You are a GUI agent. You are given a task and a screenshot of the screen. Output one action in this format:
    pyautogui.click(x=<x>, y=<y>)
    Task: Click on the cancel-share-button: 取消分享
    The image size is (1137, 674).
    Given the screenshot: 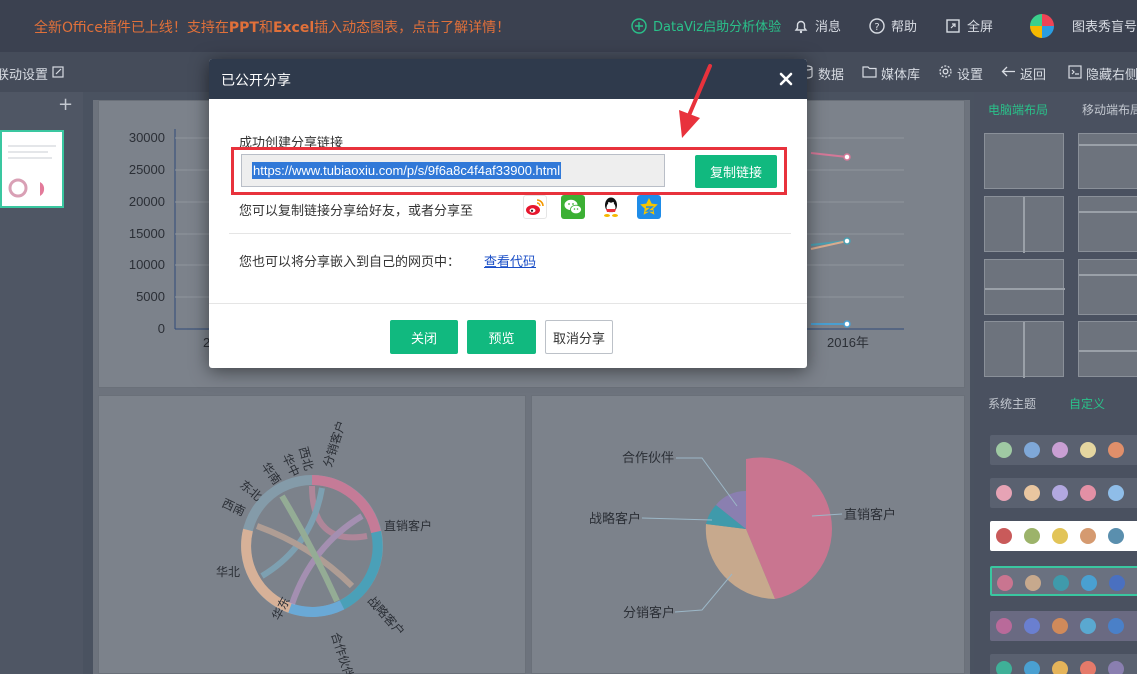 What is the action you would take?
    pyautogui.click(x=579, y=337)
    